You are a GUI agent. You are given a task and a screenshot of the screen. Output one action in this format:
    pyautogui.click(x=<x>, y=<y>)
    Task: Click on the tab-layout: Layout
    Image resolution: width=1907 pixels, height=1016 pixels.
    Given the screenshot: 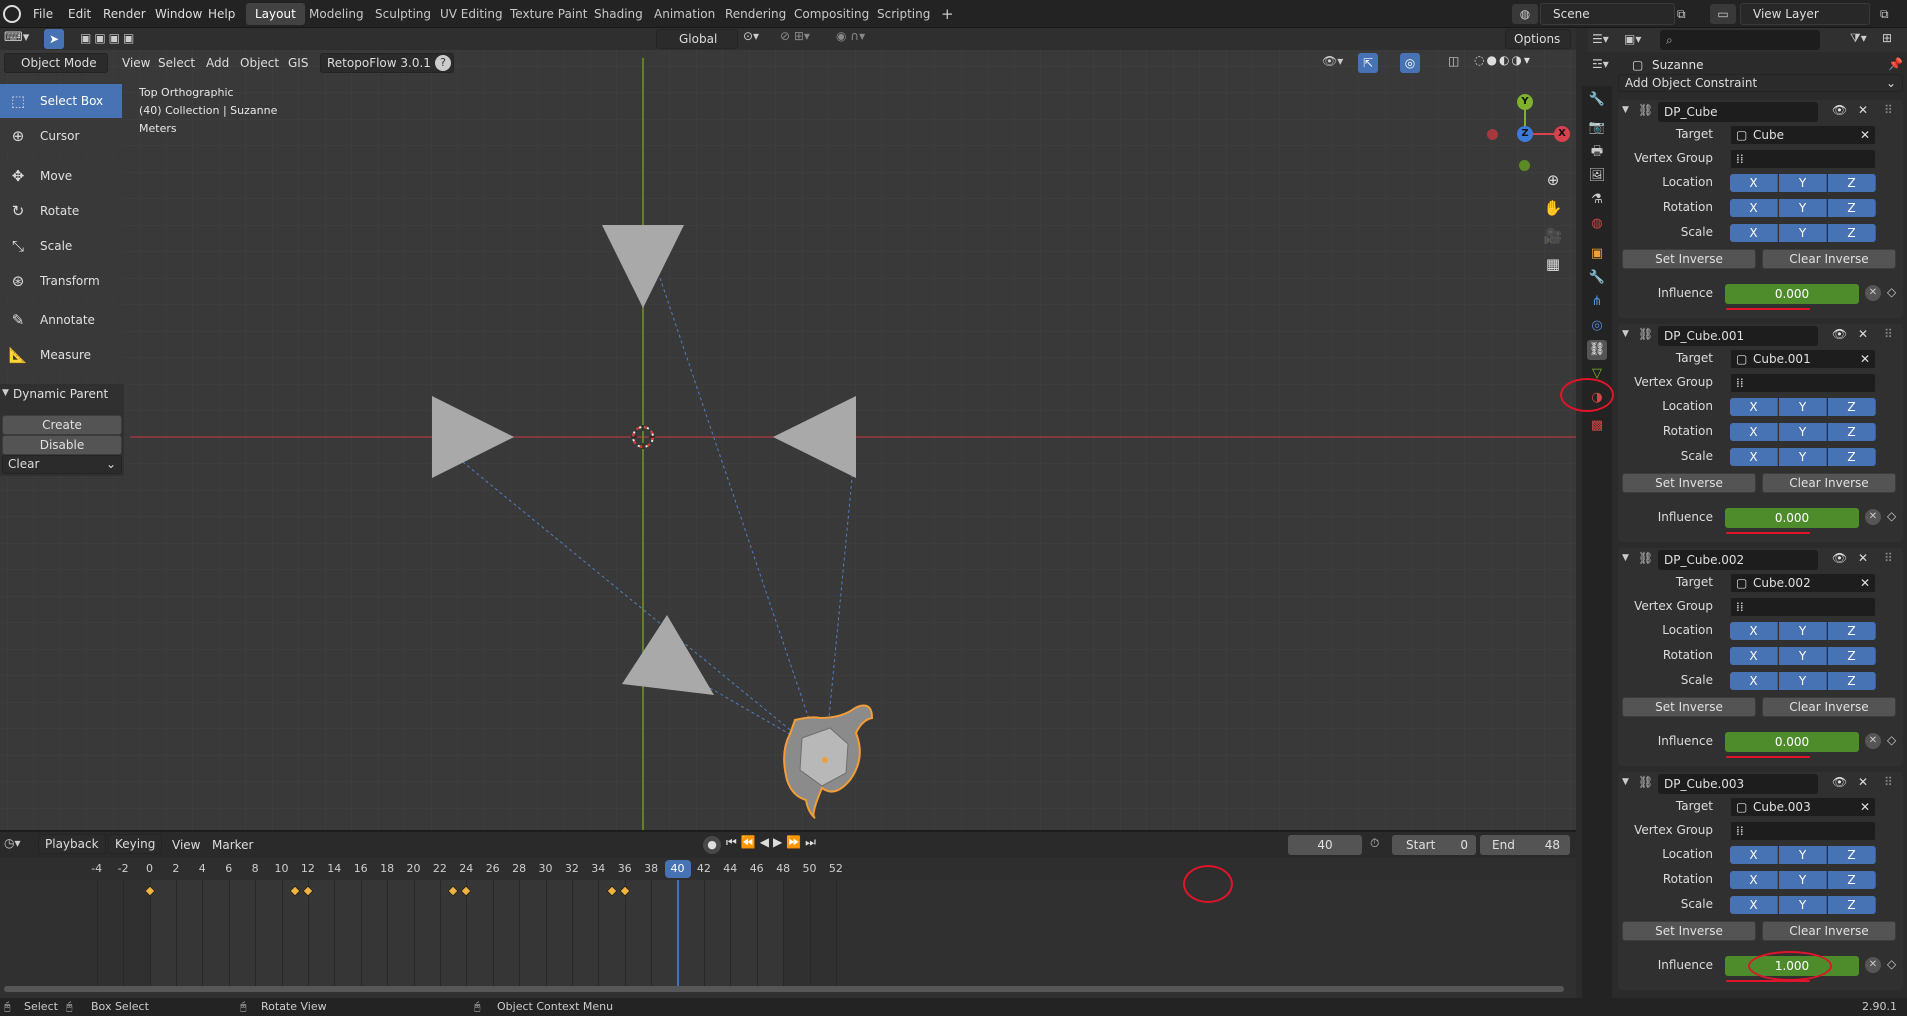 What is the action you would take?
    pyautogui.click(x=275, y=14)
    